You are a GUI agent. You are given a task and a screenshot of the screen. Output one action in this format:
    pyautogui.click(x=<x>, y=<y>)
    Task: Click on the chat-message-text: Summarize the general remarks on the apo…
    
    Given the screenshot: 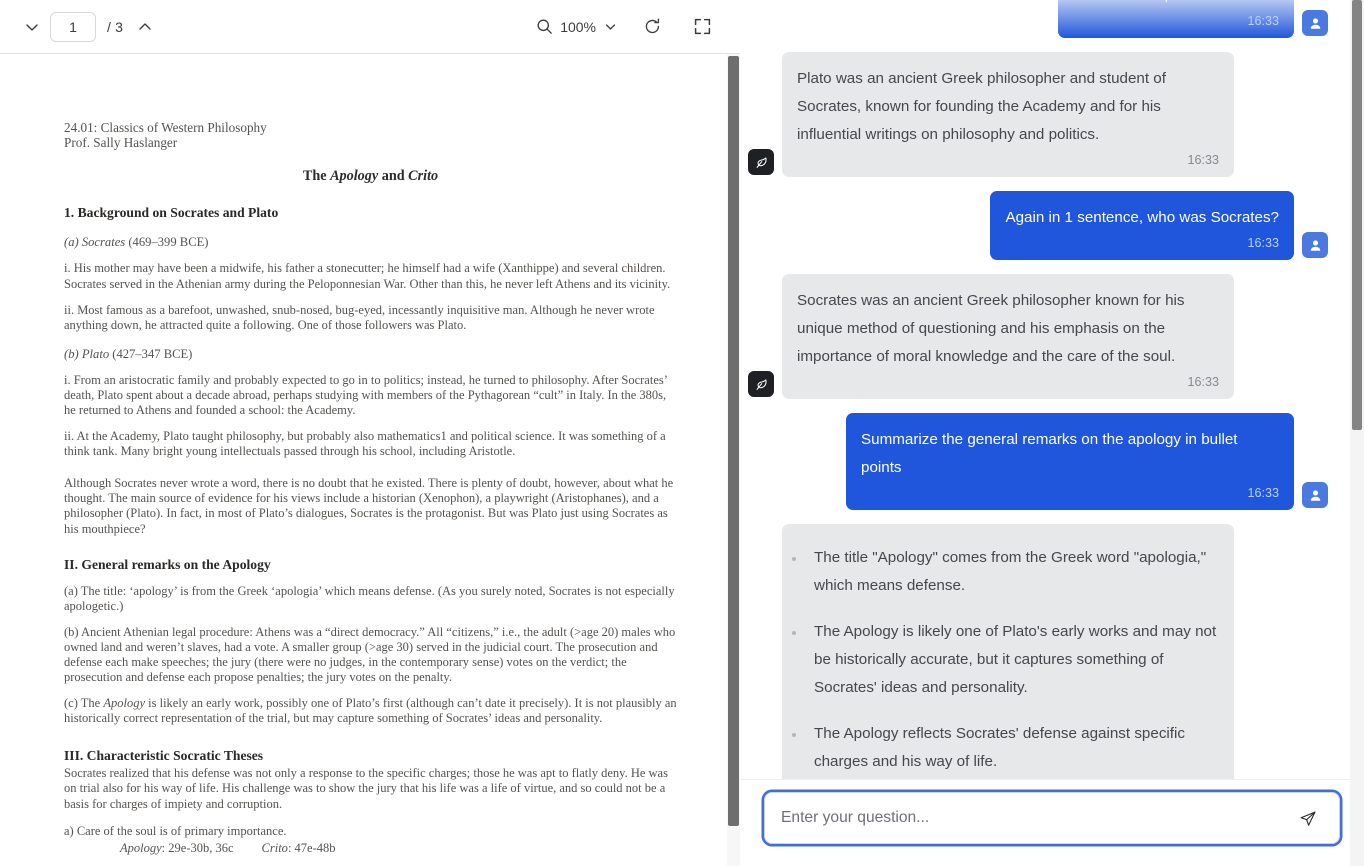 What is the action you would take?
    pyautogui.click(x=1049, y=453)
    